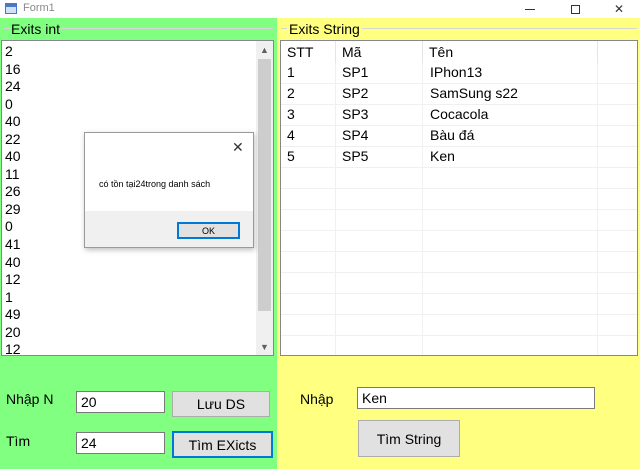  What do you see at coordinates (459, 157) in the screenshot?
I see `table-row: 5 SP5 Ken` at bounding box center [459, 157].